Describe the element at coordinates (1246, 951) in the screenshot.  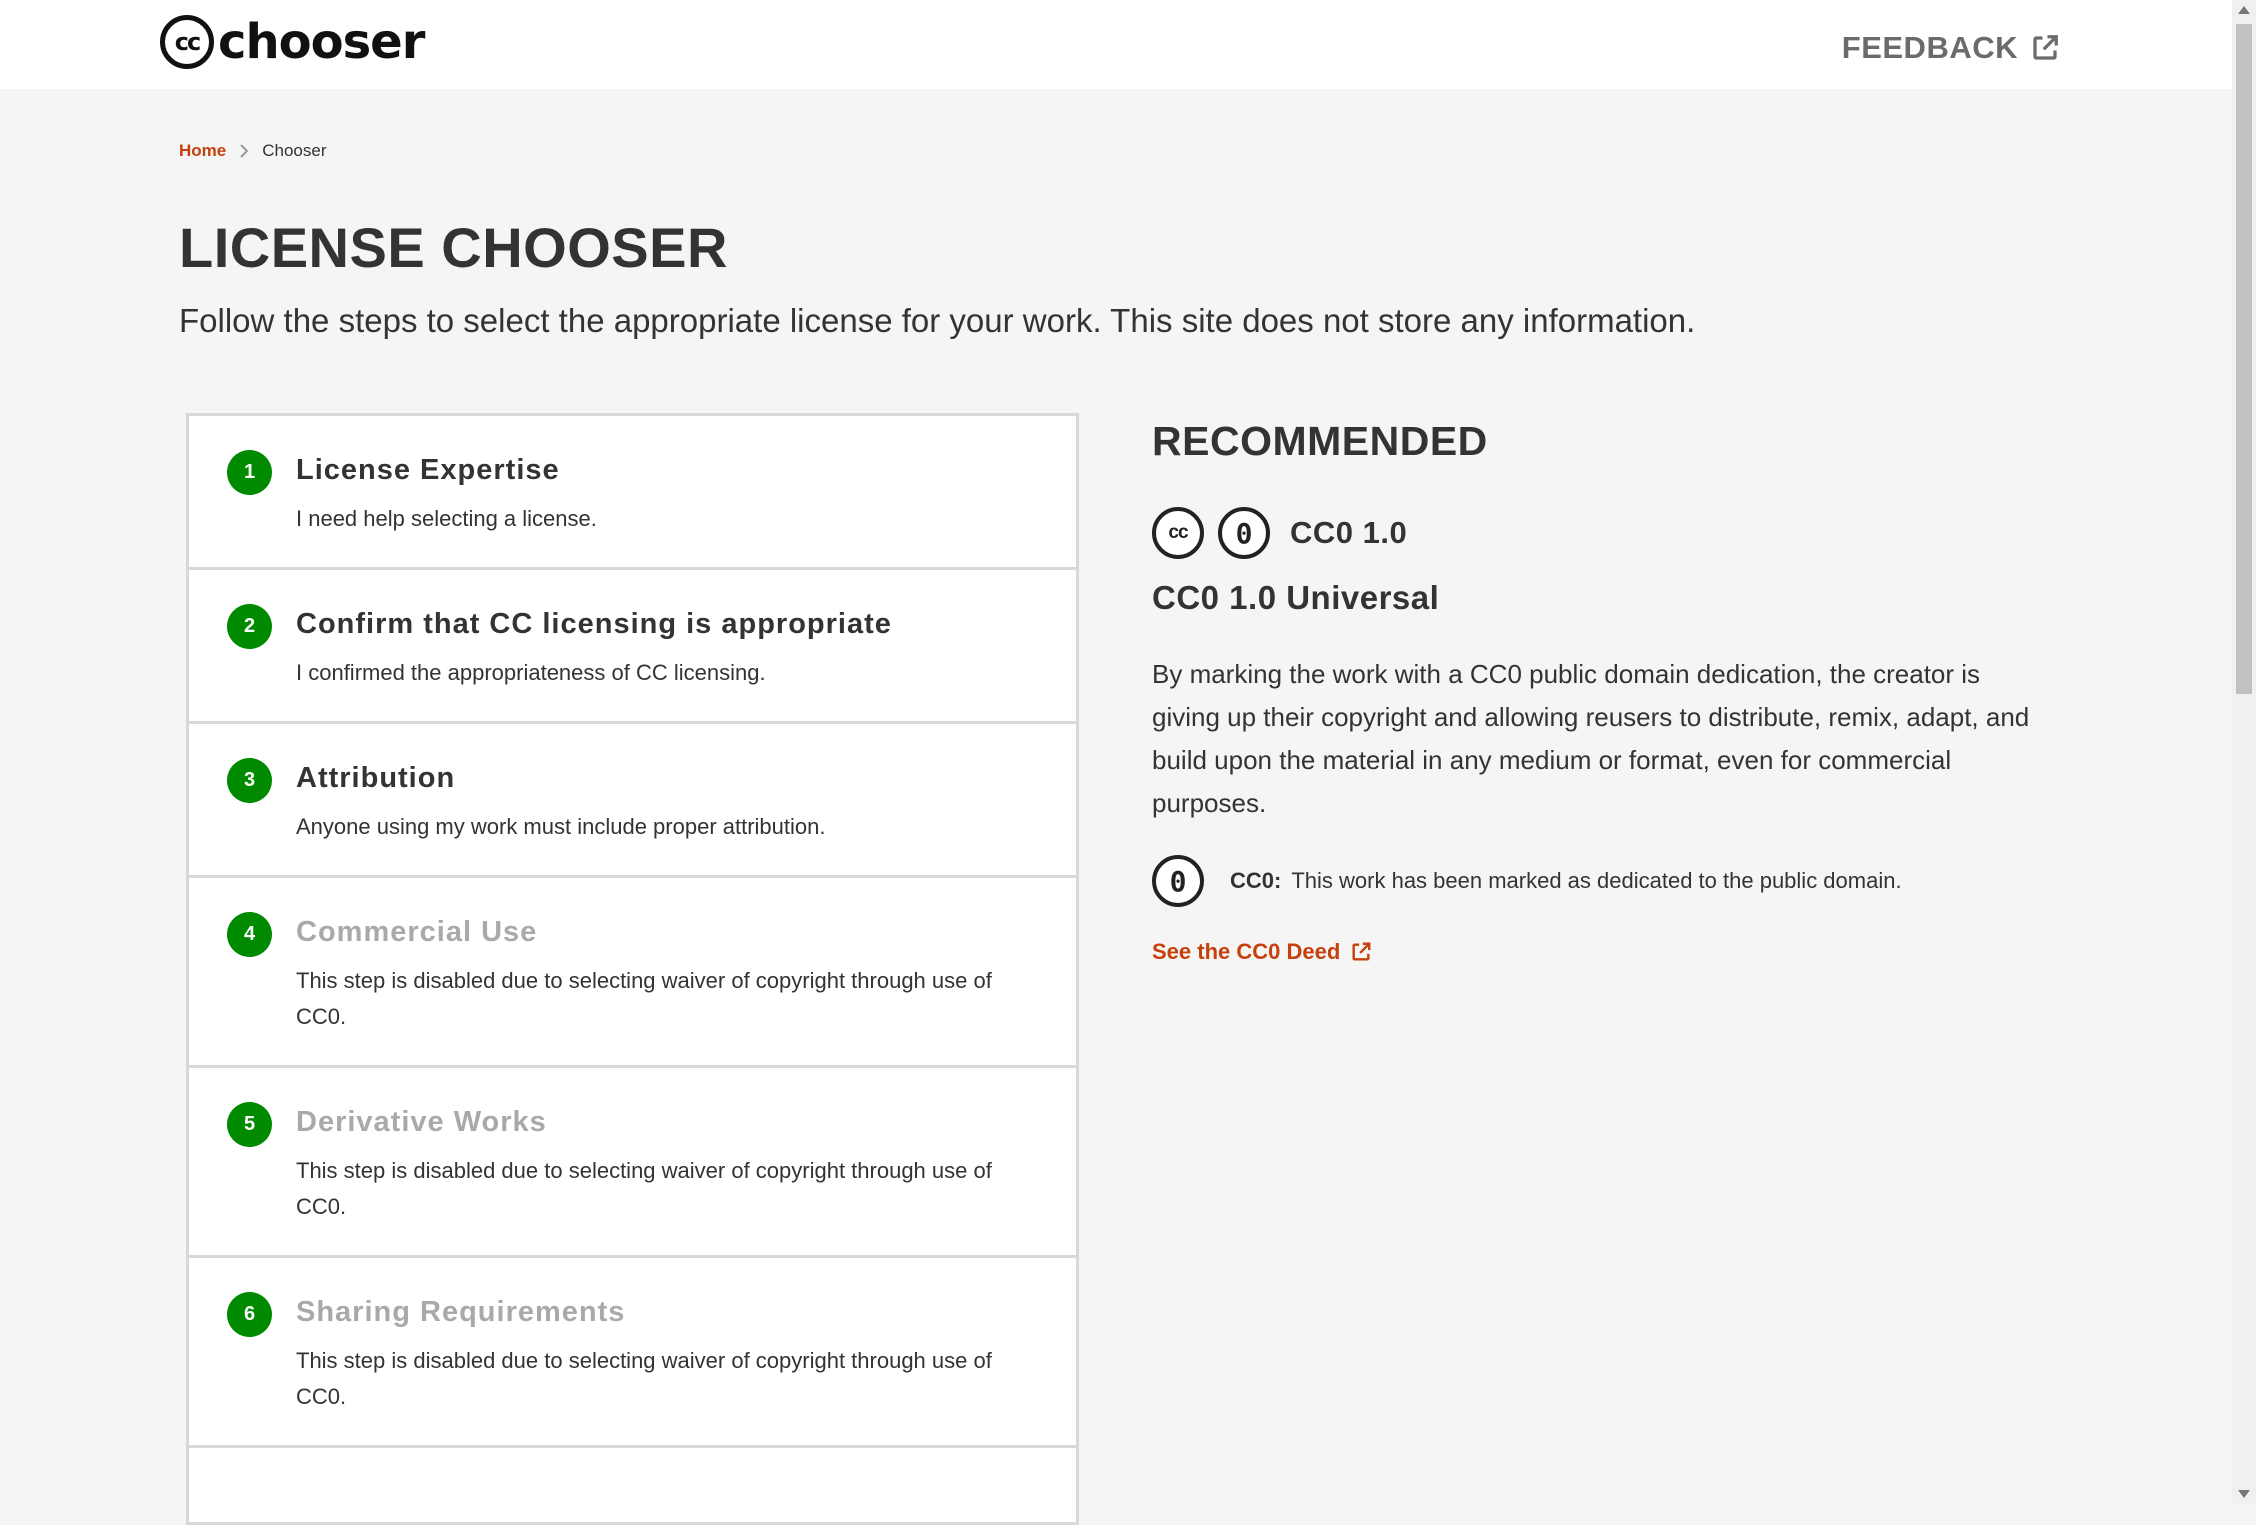
I see `deed-link-label: See the CC0 Deed` at that location.